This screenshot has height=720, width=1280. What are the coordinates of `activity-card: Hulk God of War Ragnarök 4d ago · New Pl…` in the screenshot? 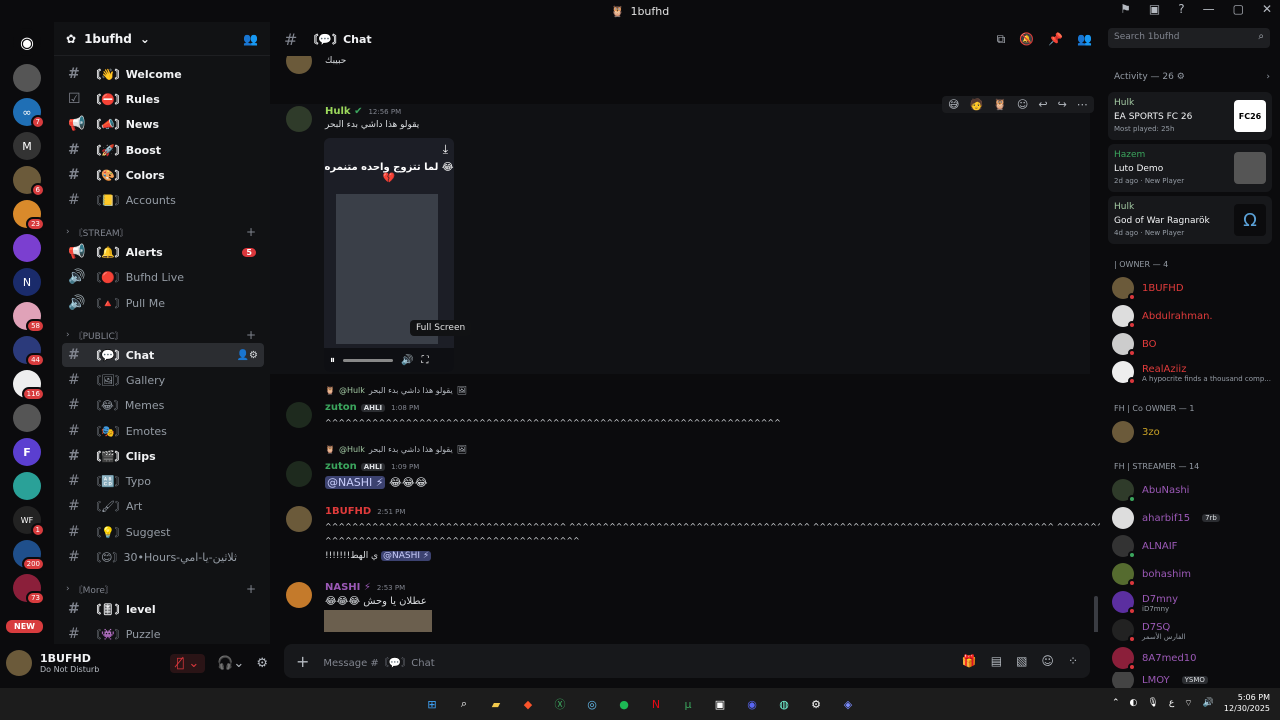 It's located at (1190, 220).